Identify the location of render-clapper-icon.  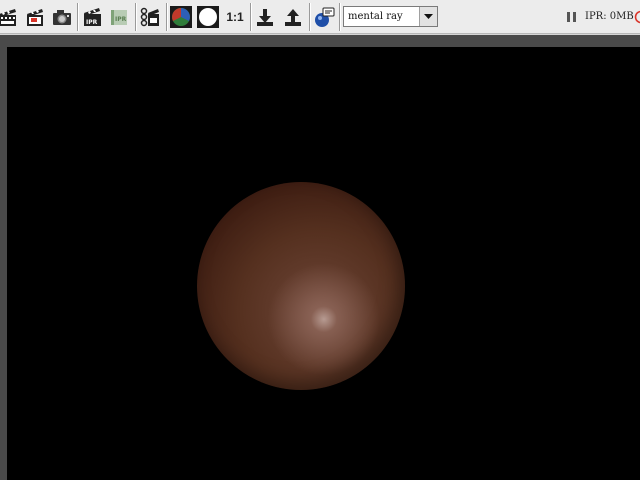
(9, 17).